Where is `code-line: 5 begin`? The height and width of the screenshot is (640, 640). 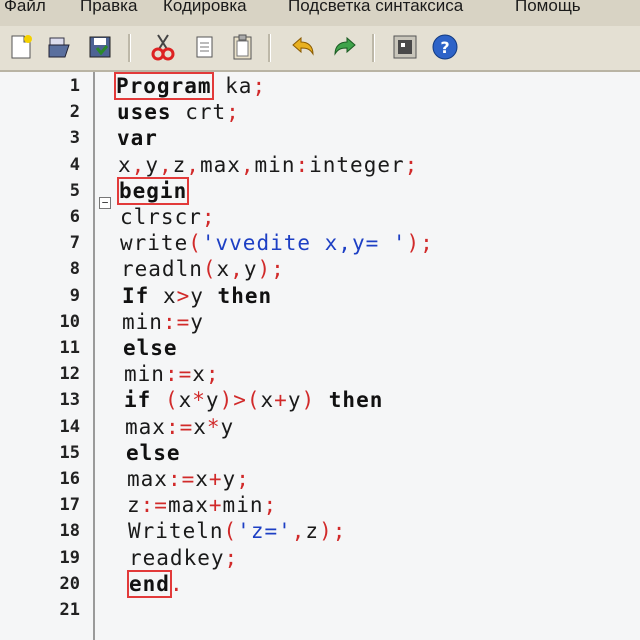 code-line: 5 begin is located at coordinates (320, 190).